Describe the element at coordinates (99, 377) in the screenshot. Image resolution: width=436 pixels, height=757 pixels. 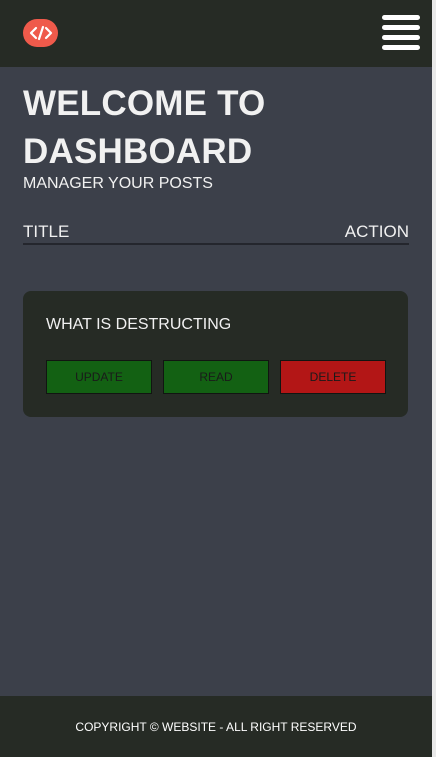
I see `update-button: UPDATE` at that location.